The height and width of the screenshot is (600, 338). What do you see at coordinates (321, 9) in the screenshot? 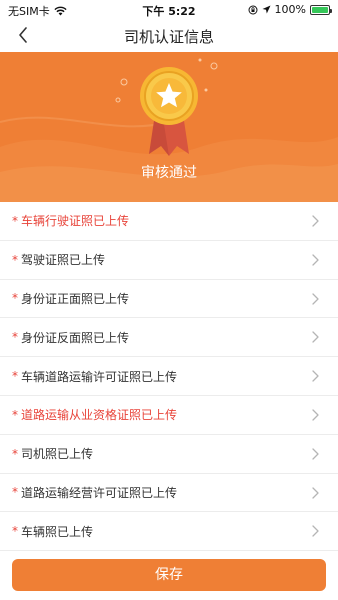
I see `battery-icon` at bounding box center [321, 9].